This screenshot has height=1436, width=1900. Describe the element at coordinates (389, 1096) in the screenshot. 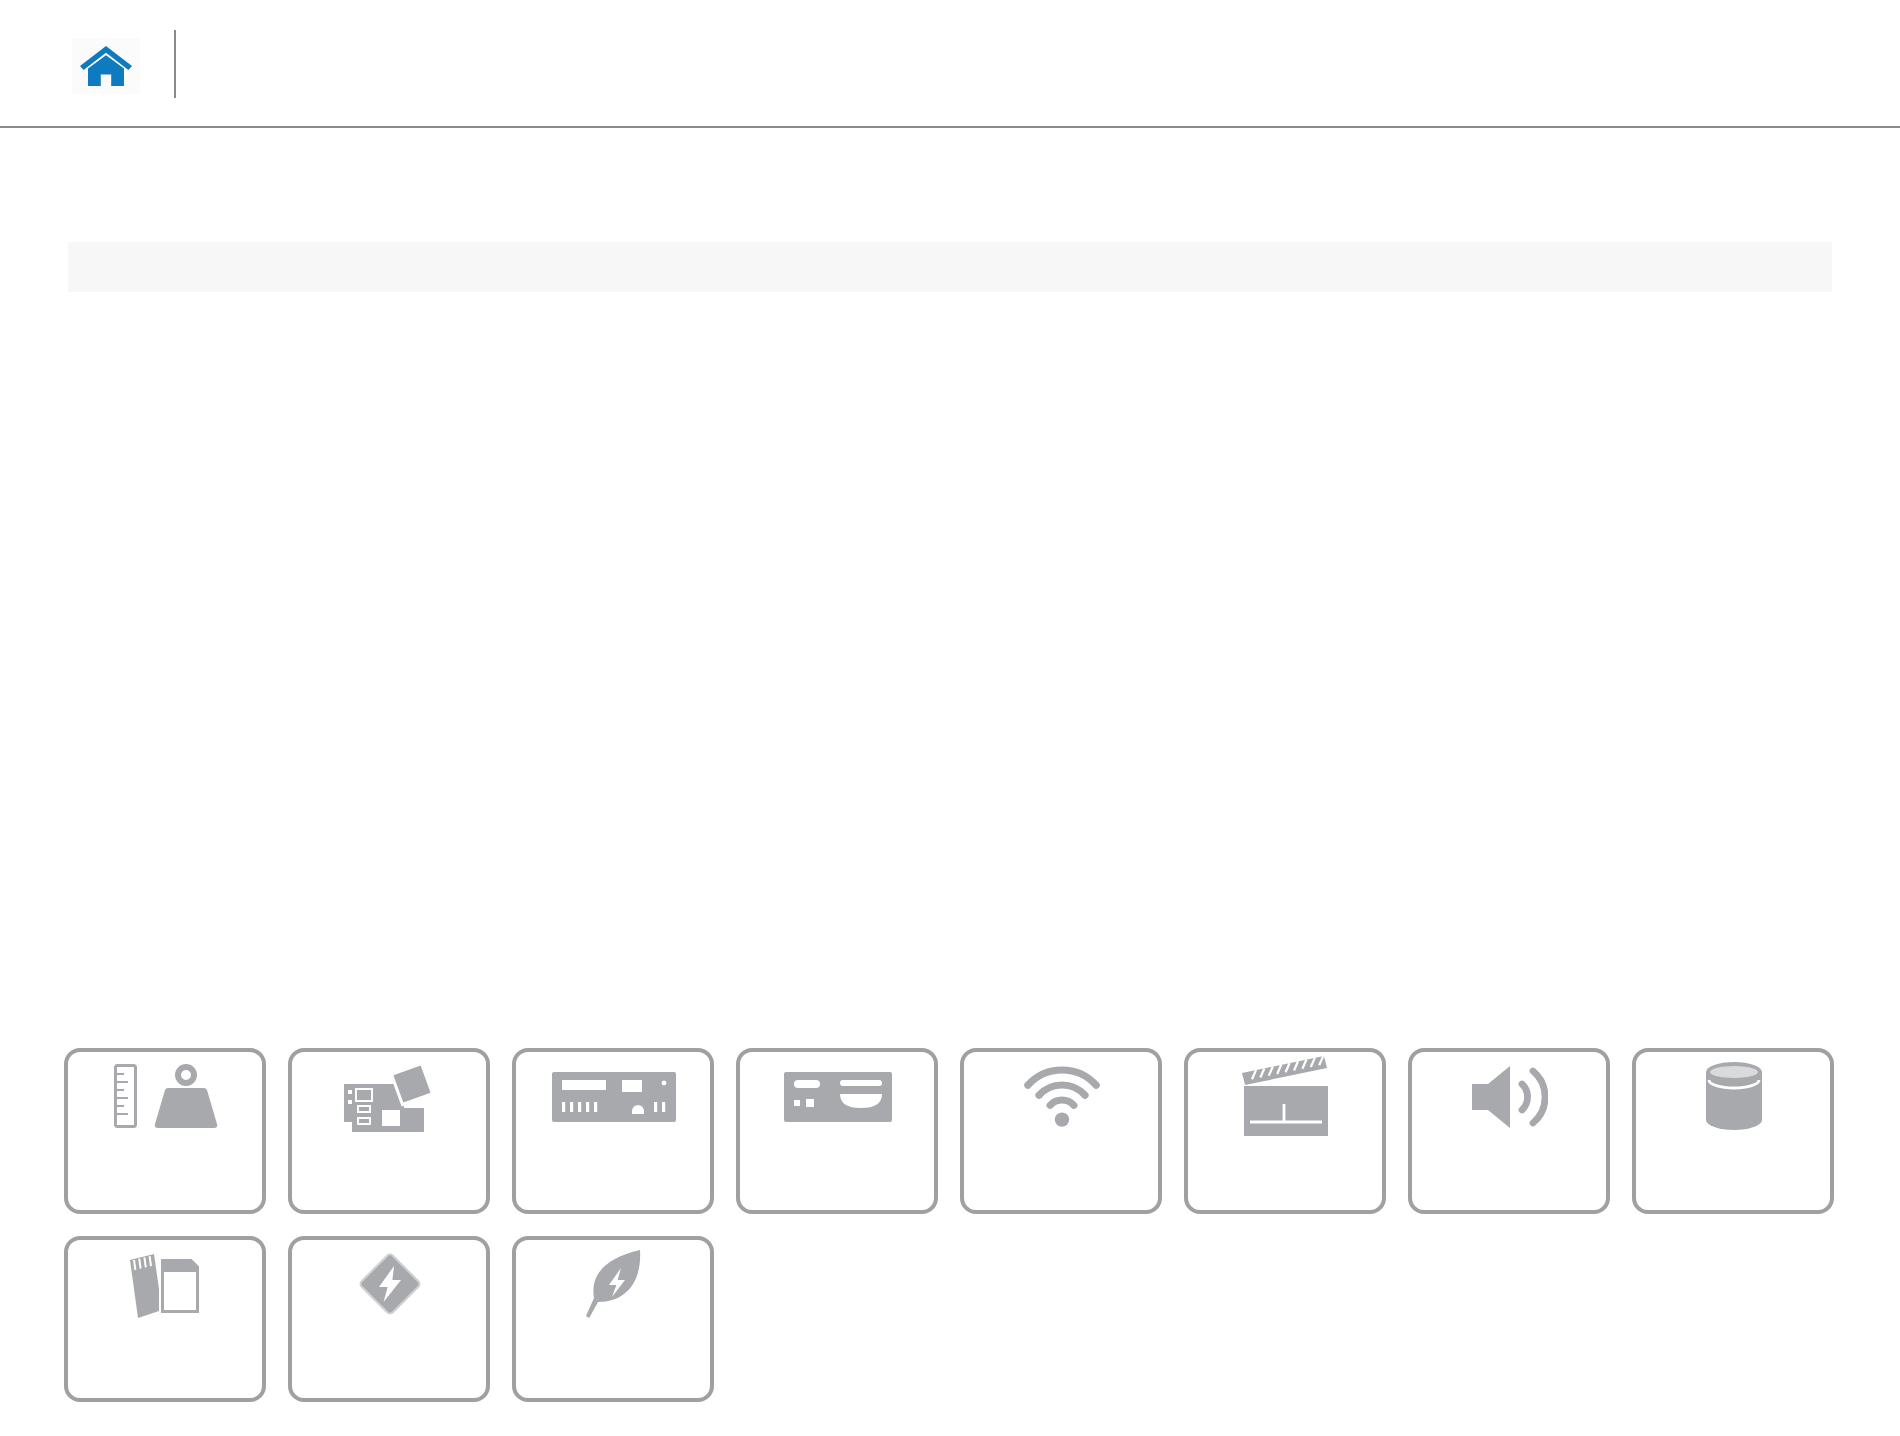

I see `circuit-board-icon` at that location.